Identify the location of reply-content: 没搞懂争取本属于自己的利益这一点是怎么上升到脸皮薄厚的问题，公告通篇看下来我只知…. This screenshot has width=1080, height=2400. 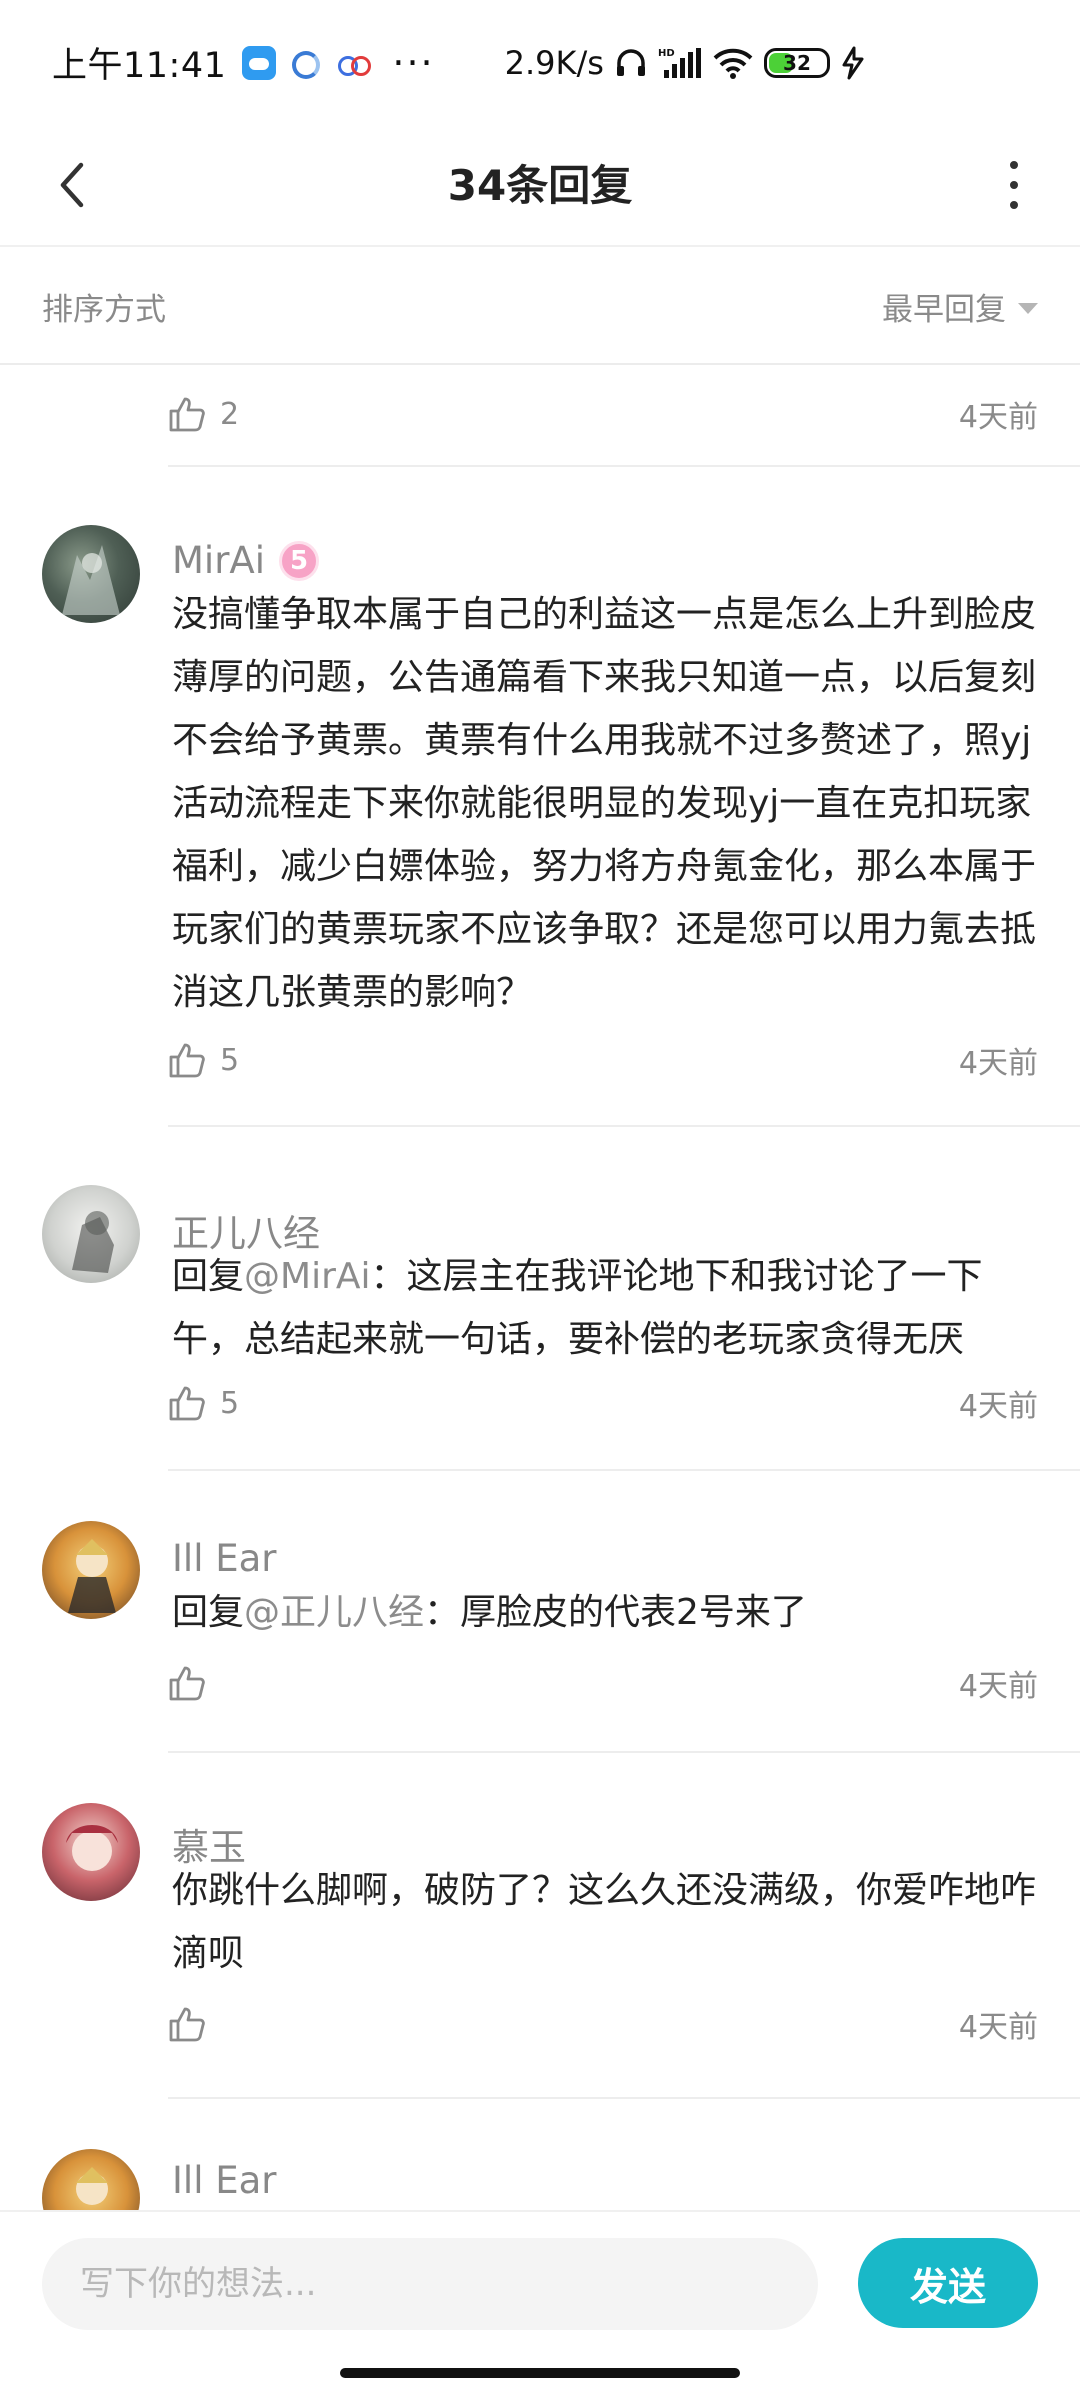
(604, 803).